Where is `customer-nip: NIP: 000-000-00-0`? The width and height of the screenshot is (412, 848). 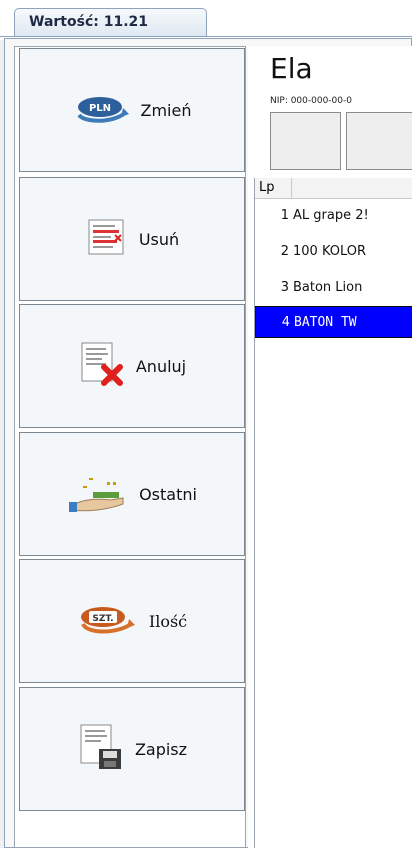 customer-nip: NIP: 000-000-00-0 is located at coordinates (311, 101).